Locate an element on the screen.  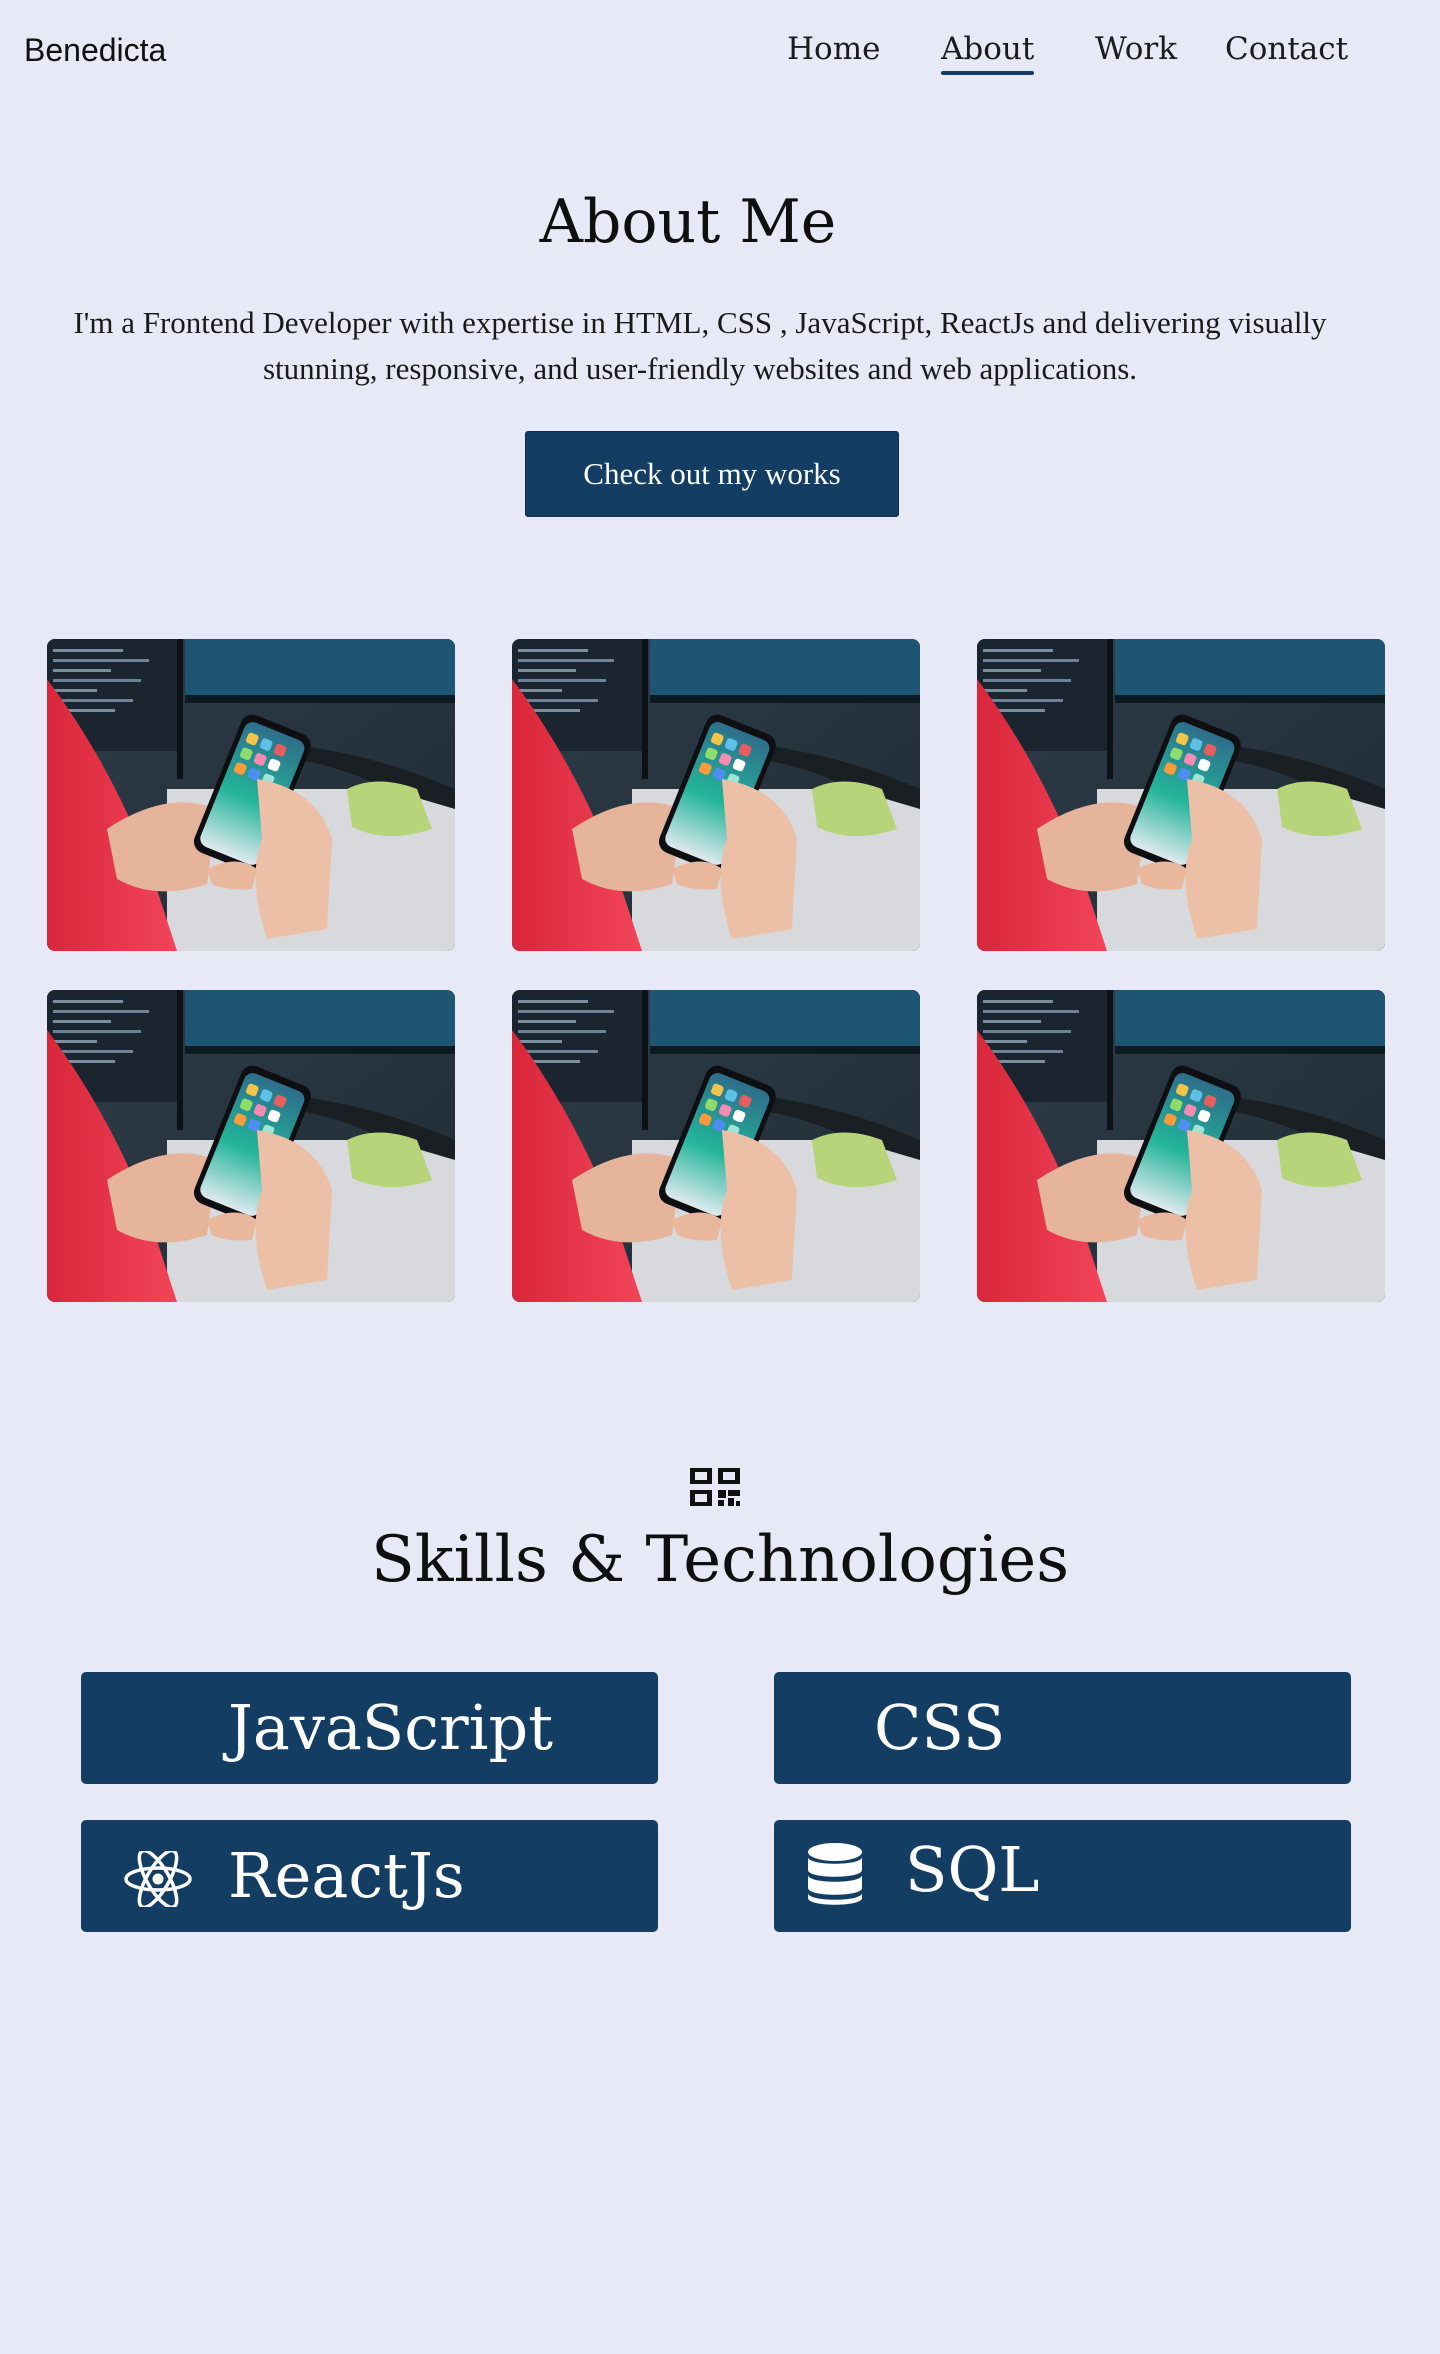
skill-card-css: CSS is located at coordinates (1062, 1728).